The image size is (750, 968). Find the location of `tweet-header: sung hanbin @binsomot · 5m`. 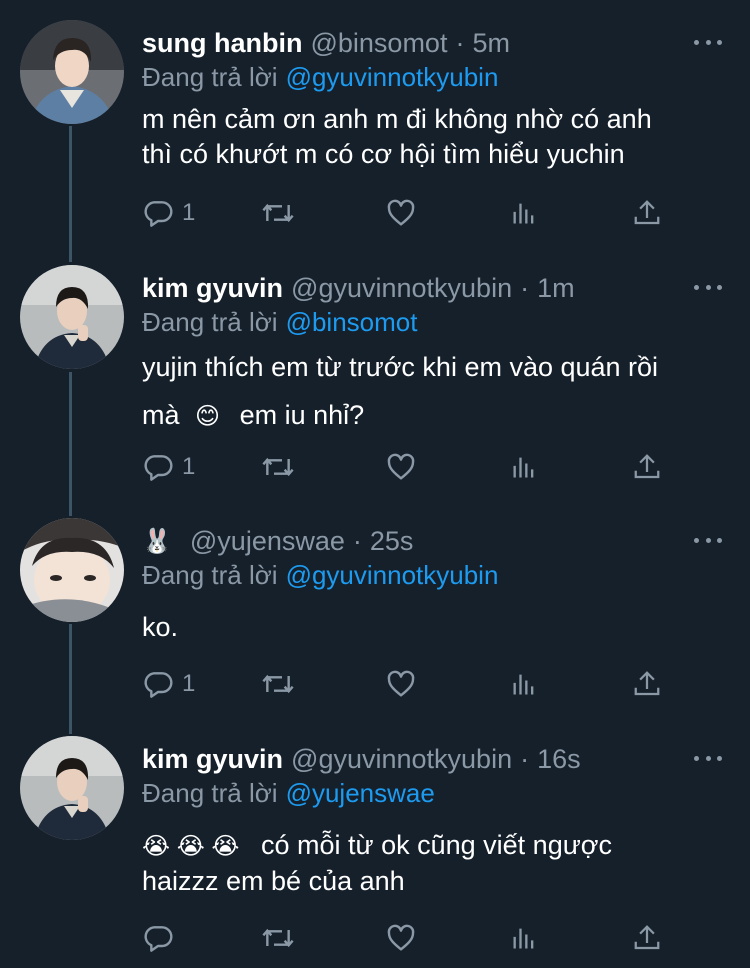

tweet-header: sung hanbin @binsomot · 5m is located at coordinates (326, 43).